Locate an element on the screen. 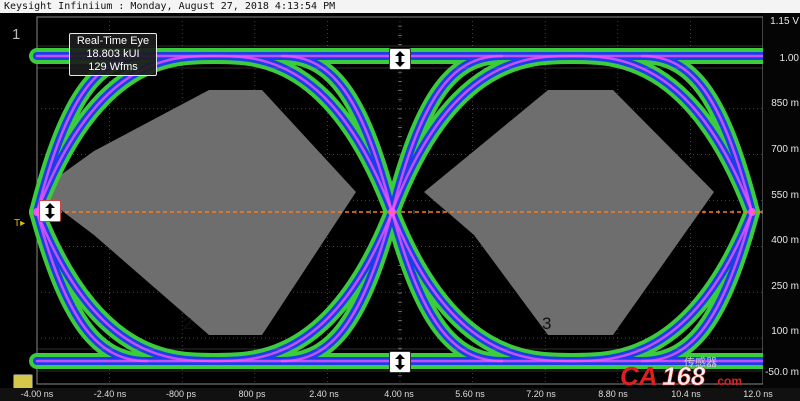 This screenshot has height=401, width=800. y-tick-label: 400 m is located at coordinates (785, 240).